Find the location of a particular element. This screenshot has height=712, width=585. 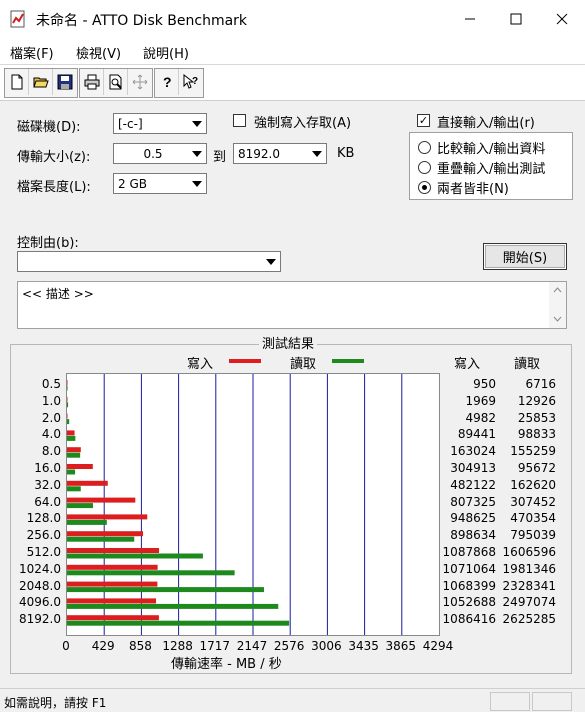

transfer-to-select: 8192.0 is located at coordinates (280, 153).